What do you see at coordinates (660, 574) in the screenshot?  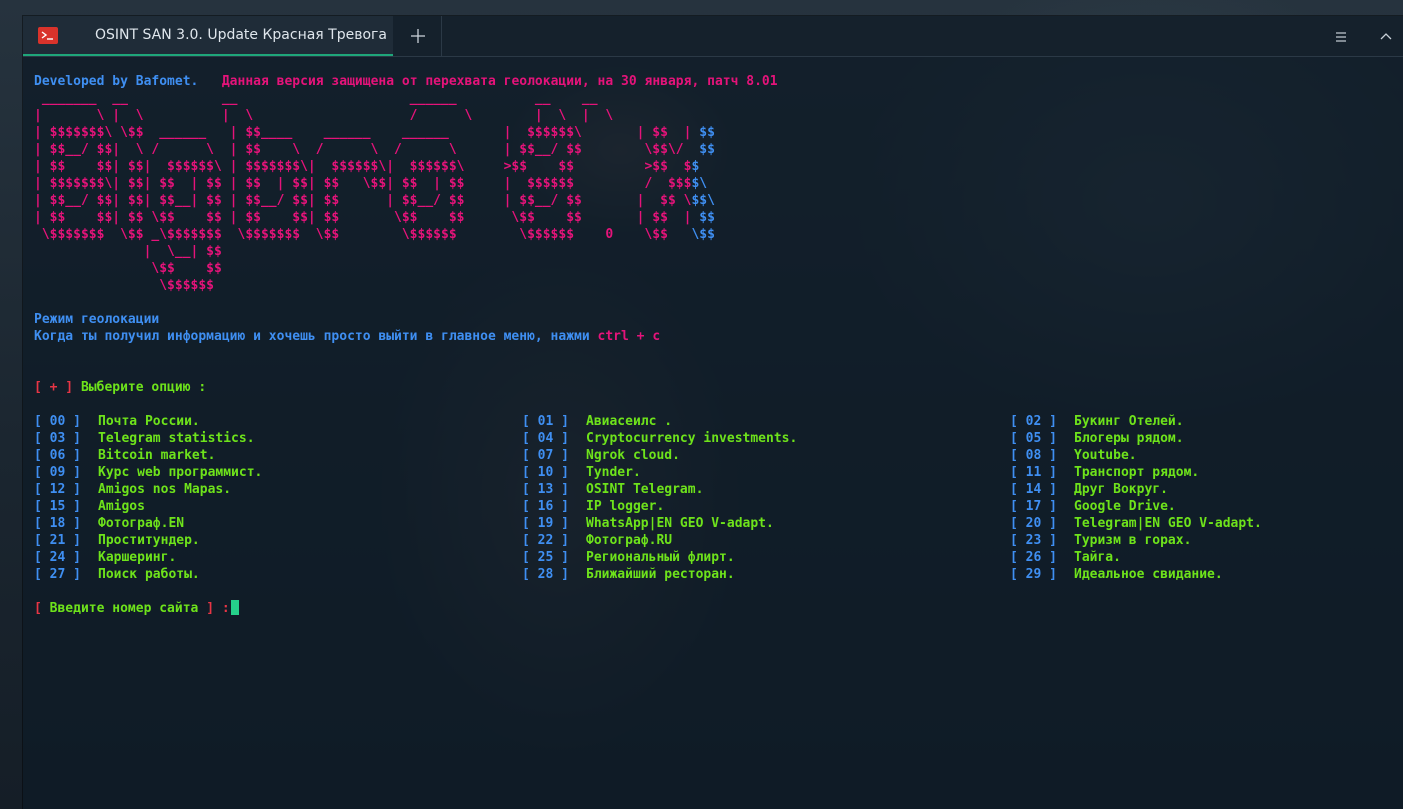 I see `option-label: Ближайший ресторан.` at bounding box center [660, 574].